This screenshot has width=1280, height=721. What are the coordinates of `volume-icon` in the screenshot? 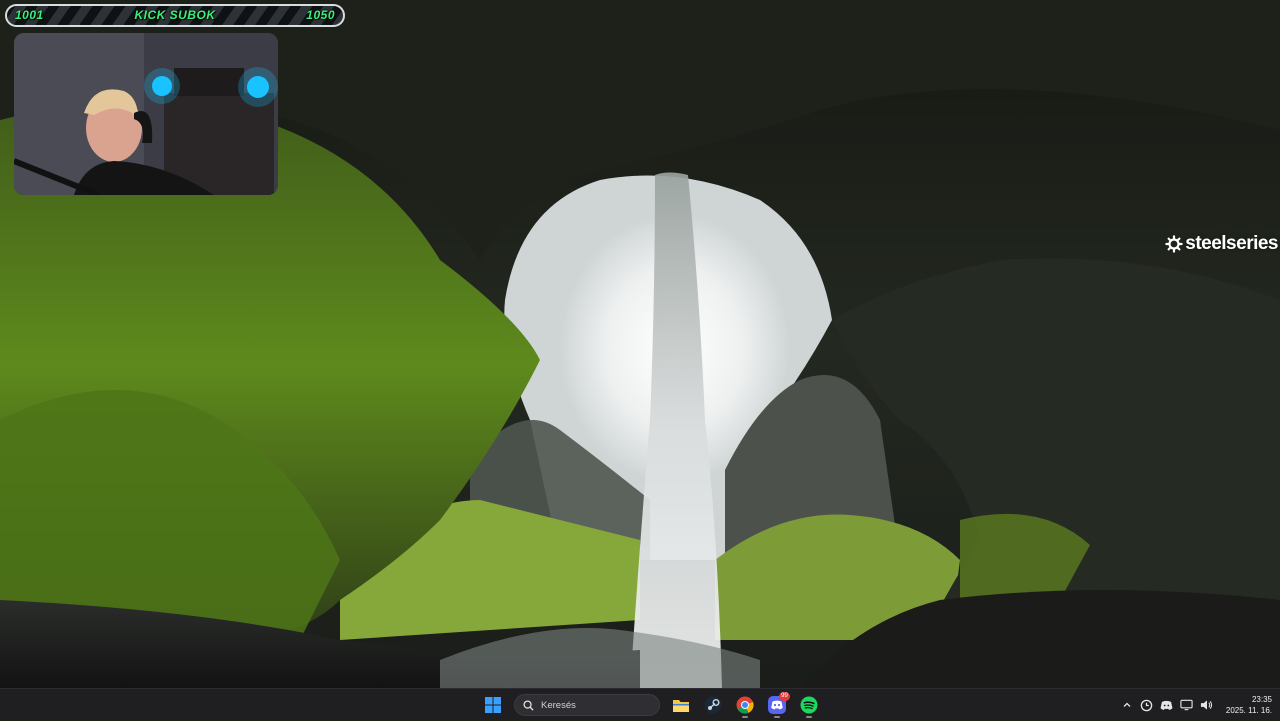 It's located at (1207, 705).